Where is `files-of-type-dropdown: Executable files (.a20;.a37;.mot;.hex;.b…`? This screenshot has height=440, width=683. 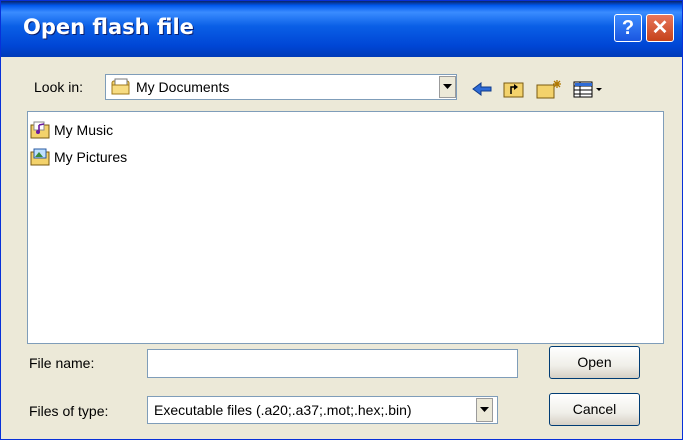 files-of-type-dropdown: Executable files (.a20;.a37;.mot;.hex;.b… is located at coordinates (322, 410).